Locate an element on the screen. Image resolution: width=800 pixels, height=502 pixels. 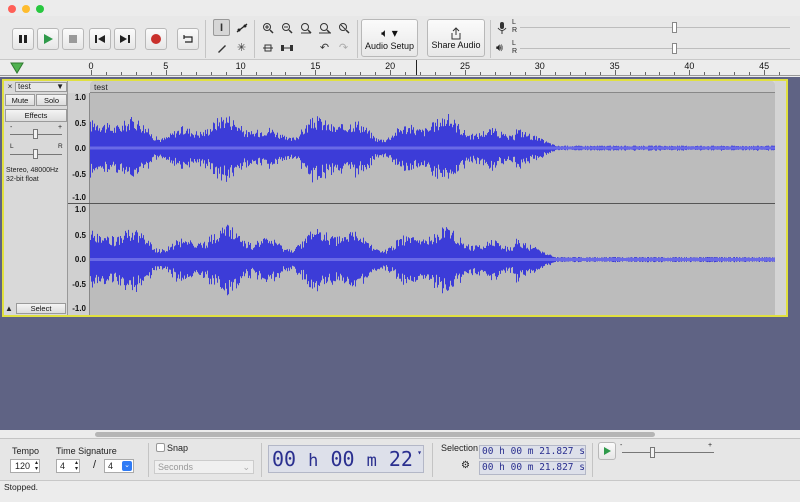
selection-end-time: 00 h 00 m 21.827 s is located at coordinates (532, 468).